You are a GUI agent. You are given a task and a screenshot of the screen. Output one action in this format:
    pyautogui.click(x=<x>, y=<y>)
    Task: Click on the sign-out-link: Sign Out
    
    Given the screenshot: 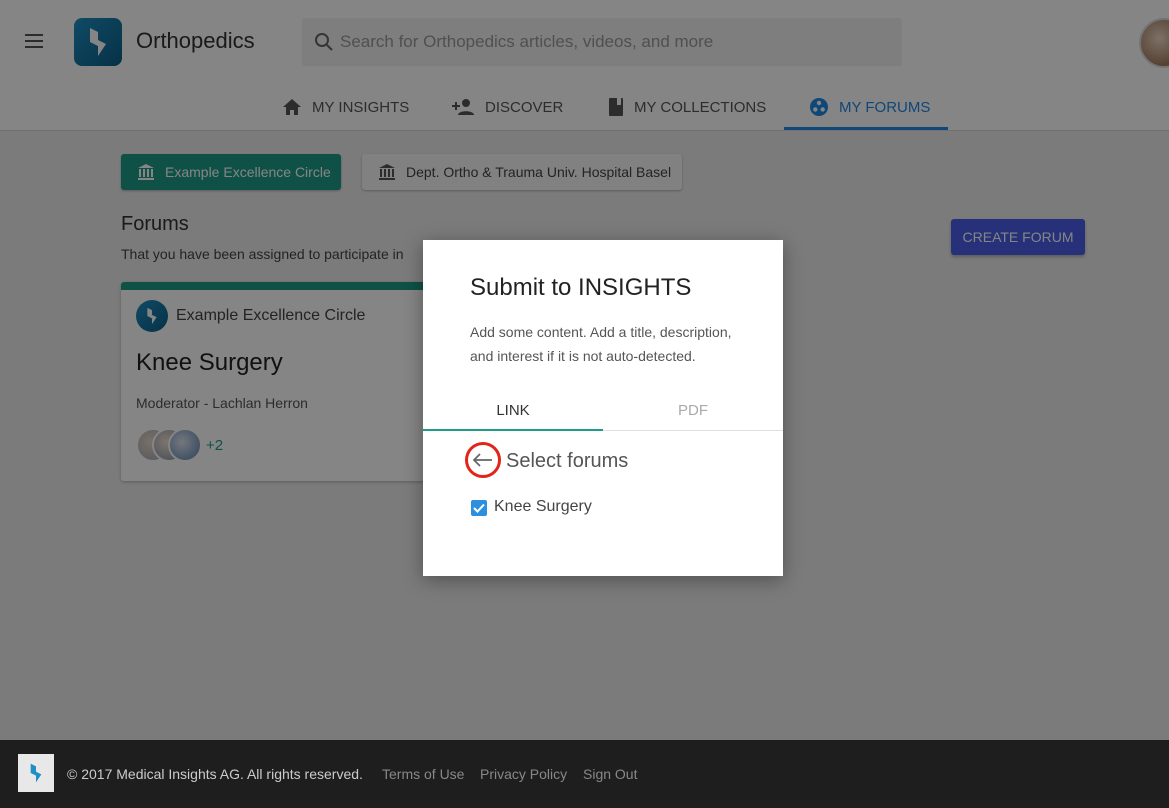 What is the action you would take?
    pyautogui.click(x=610, y=774)
    